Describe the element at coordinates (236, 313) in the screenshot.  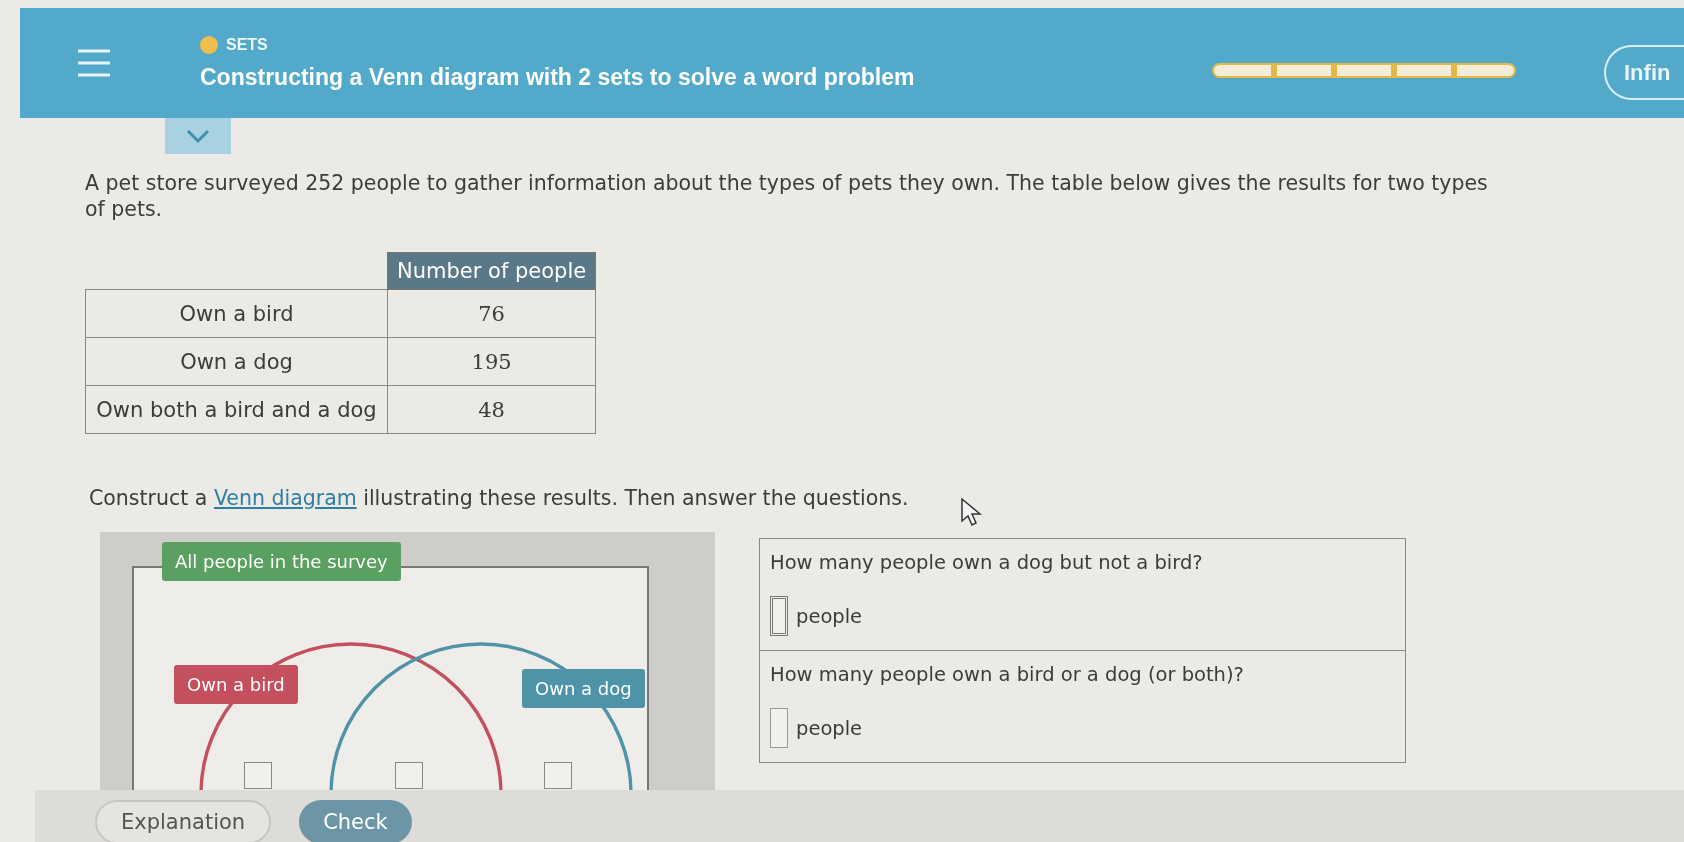
I see `table-cell: Own a bird` at that location.